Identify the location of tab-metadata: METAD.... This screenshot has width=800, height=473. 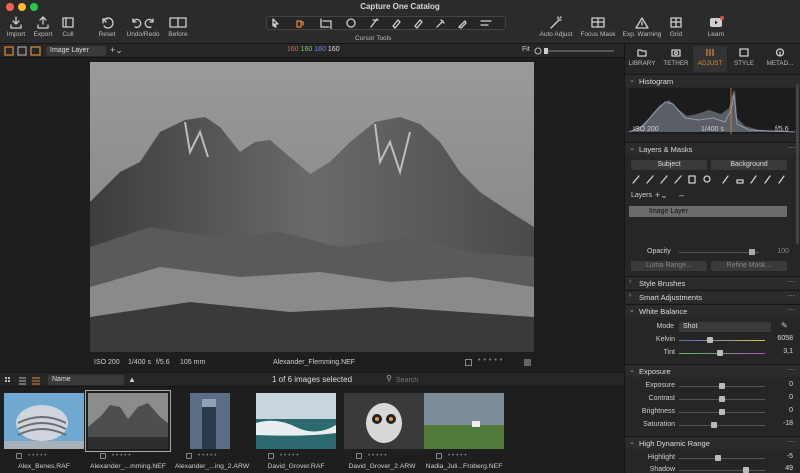
(780, 59).